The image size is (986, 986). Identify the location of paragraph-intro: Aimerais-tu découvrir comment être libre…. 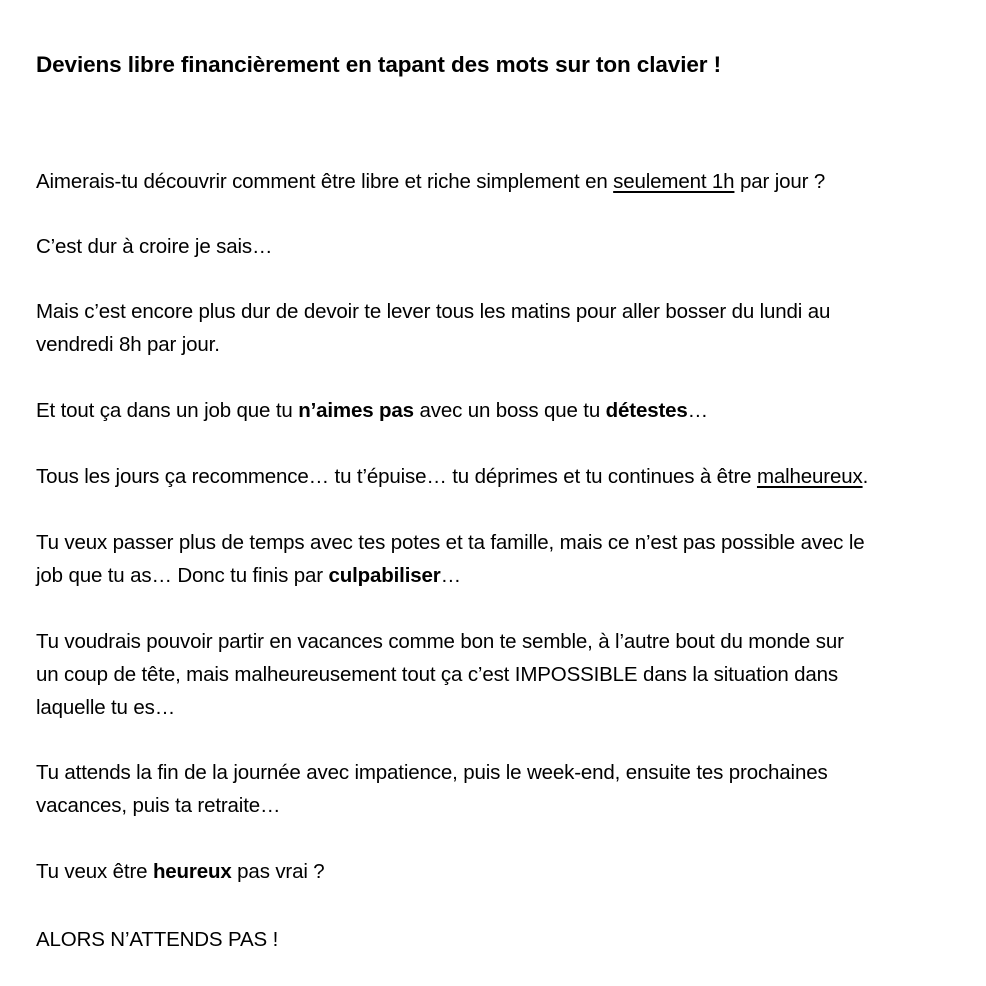
(430, 181).